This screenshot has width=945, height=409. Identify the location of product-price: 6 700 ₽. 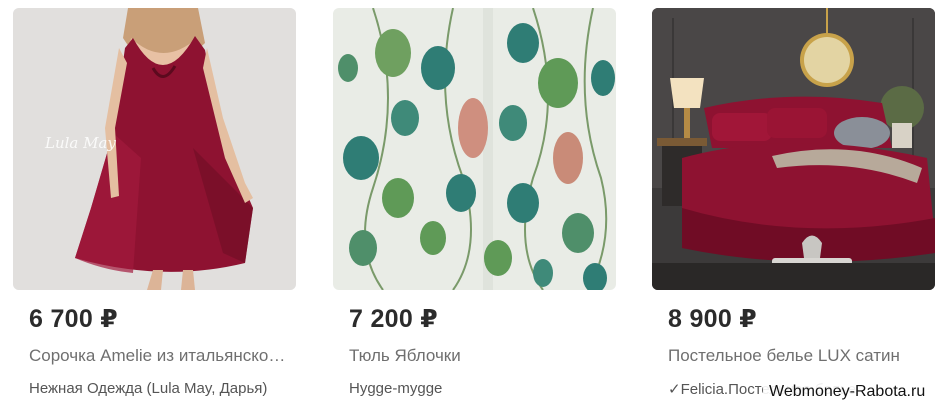
(74, 319).